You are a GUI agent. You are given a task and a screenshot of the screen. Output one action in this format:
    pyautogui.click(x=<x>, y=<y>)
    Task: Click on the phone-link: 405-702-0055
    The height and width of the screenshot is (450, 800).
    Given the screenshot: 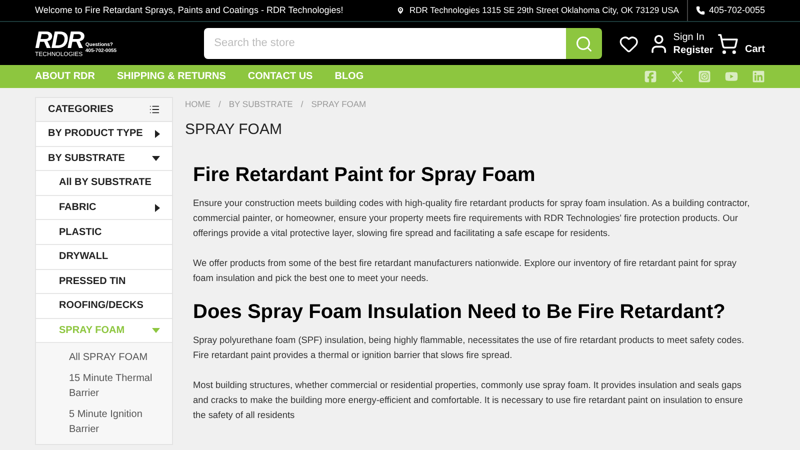 What is the action you would take?
    pyautogui.click(x=736, y=11)
    